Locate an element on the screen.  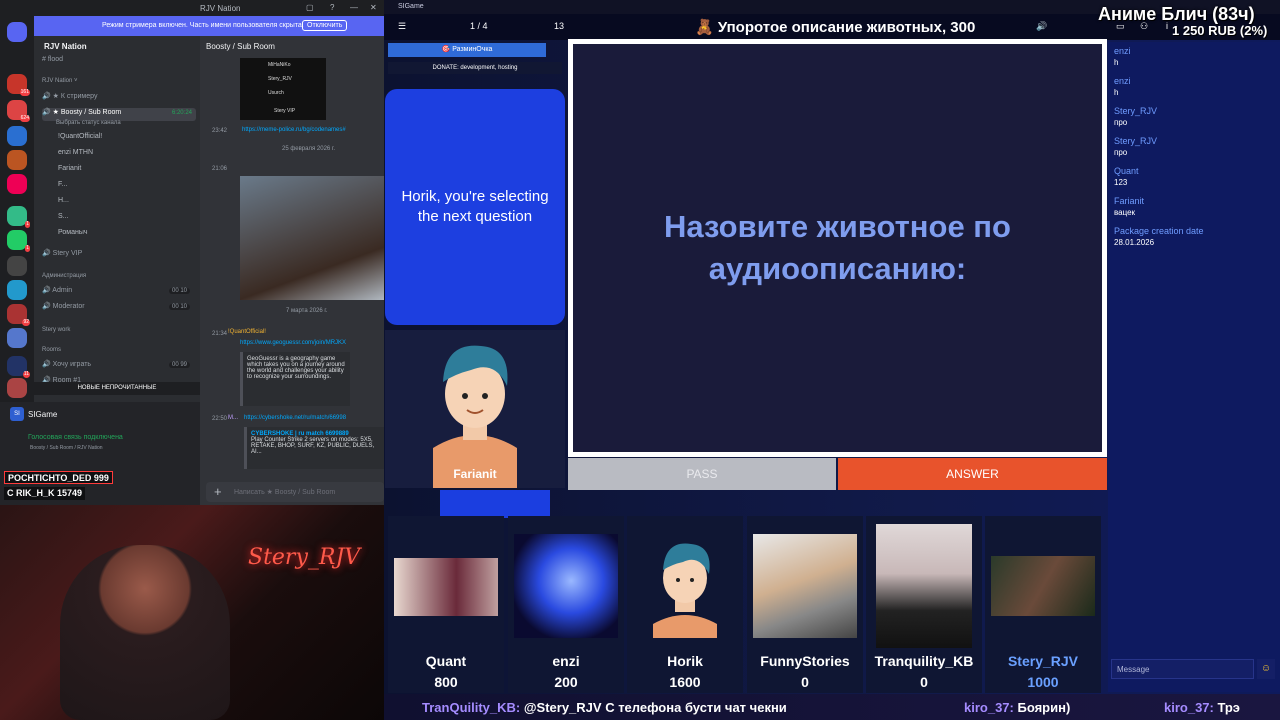
ticker-message: kiro_37: Трэ is located at coordinates (1202, 707).